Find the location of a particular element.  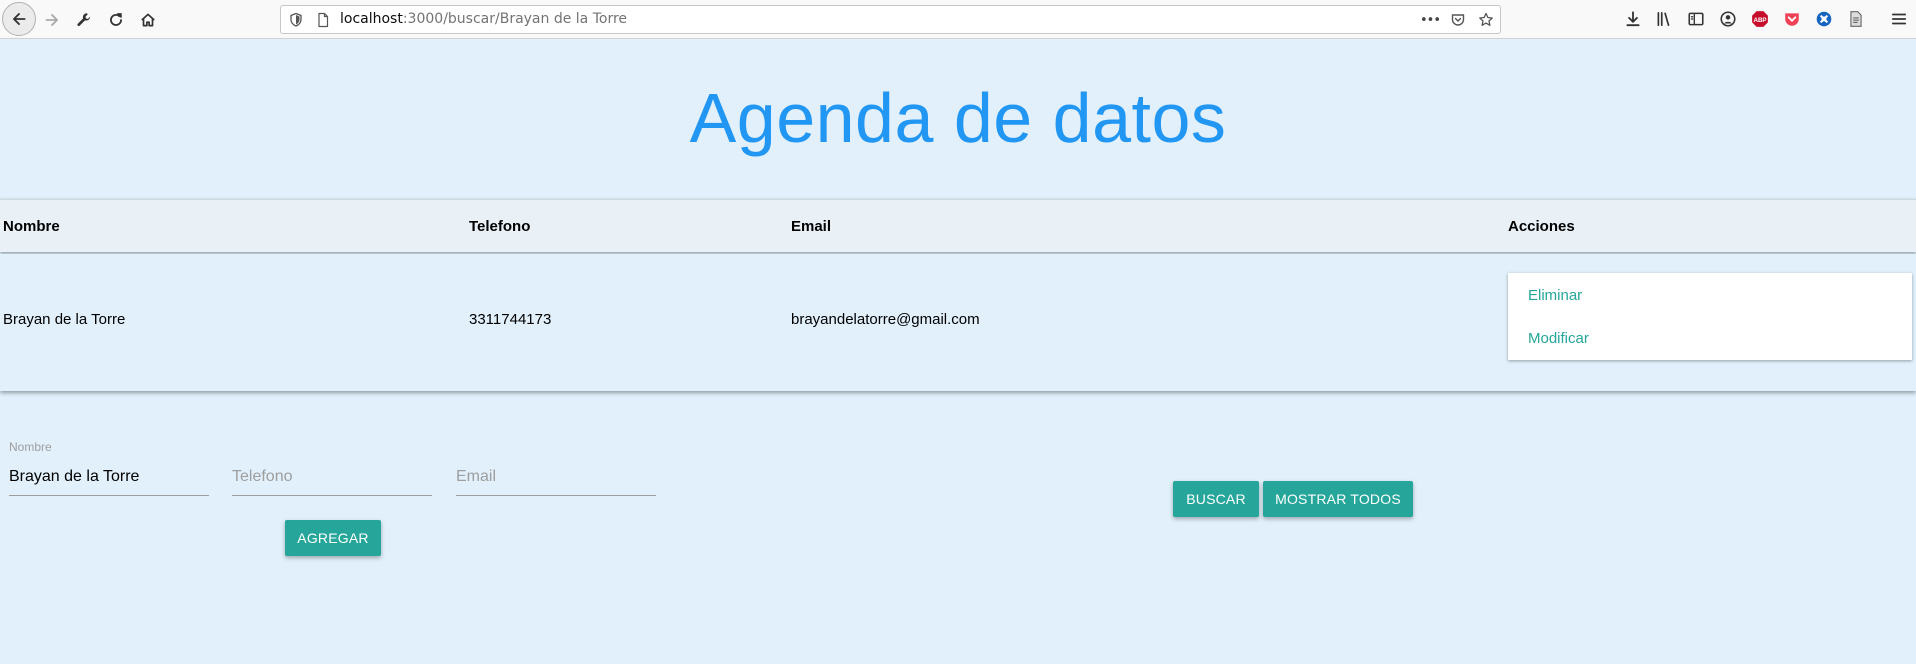

back-arrow-icon is located at coordinates (19, 19).